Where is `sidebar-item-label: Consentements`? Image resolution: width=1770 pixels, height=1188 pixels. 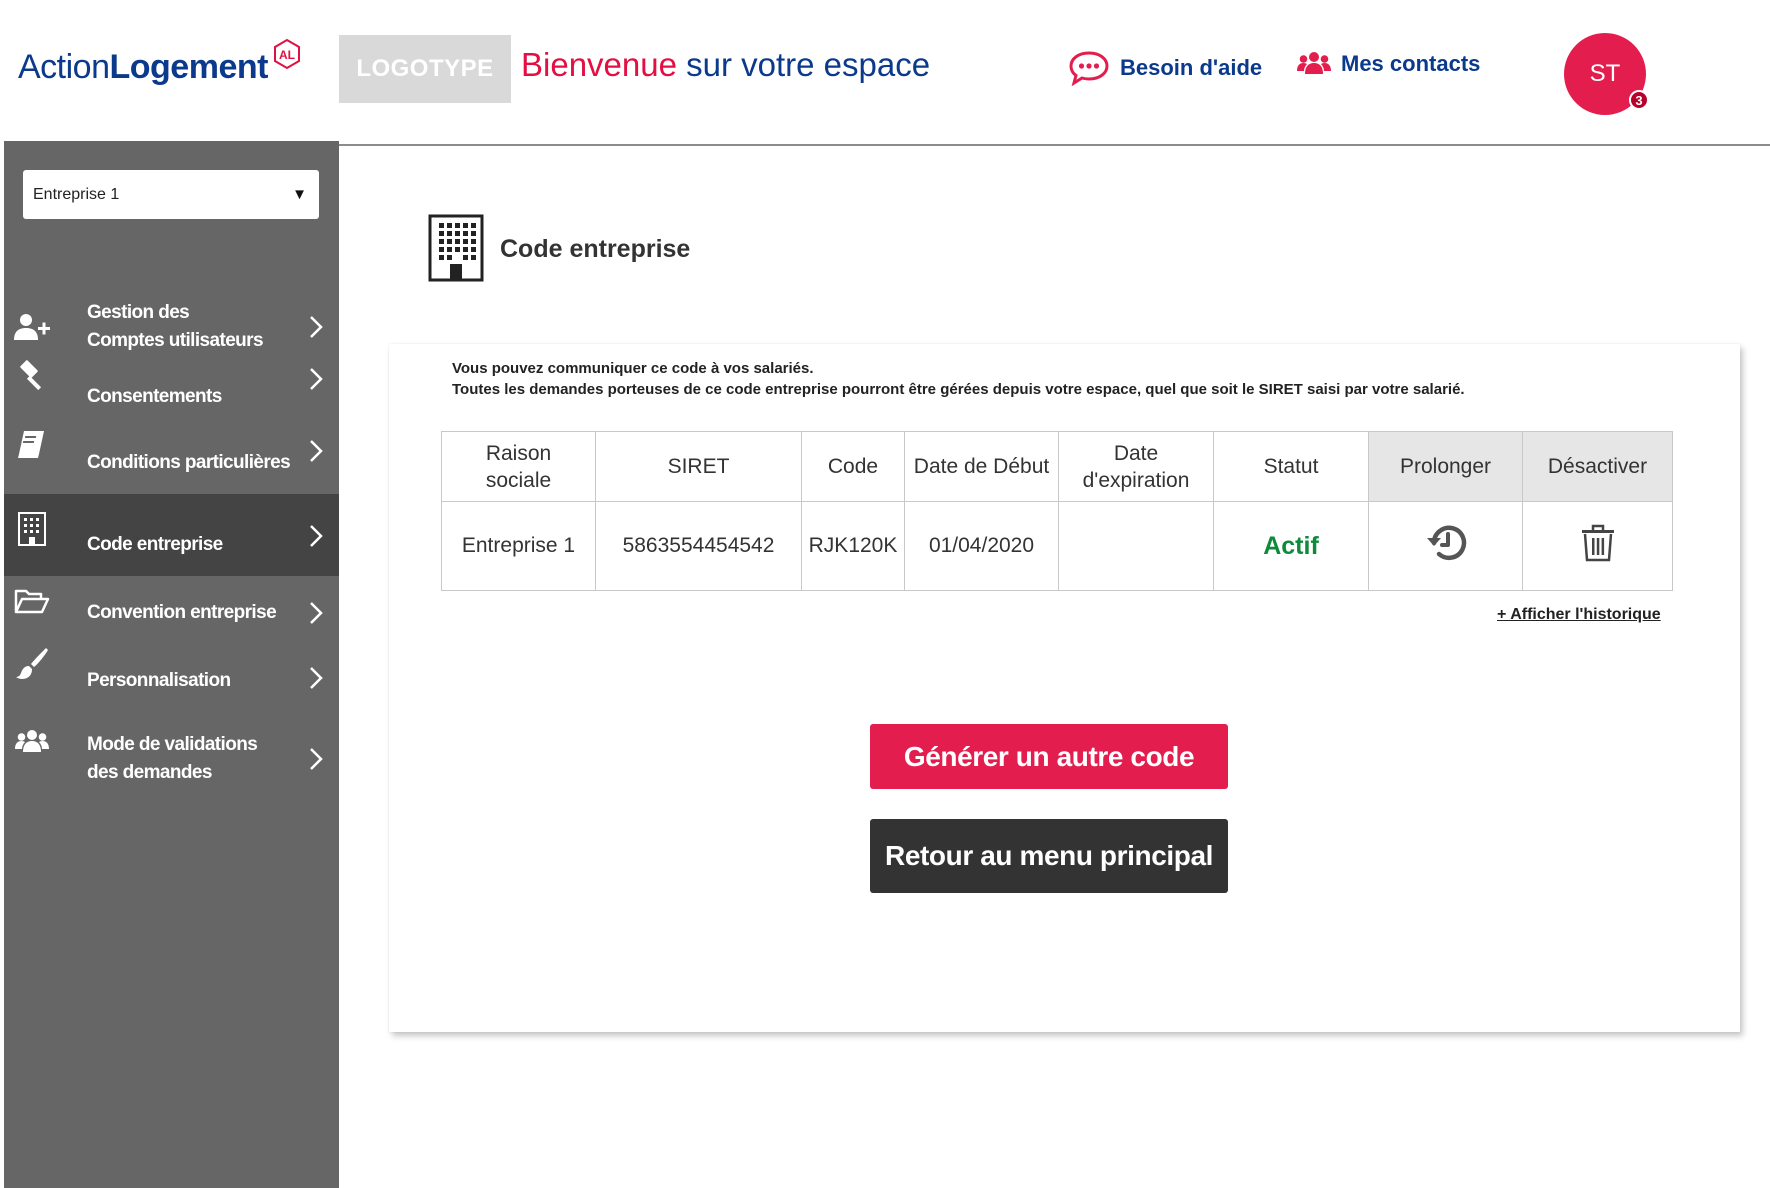
sidebar-item-label: Consentements is located at coordinates (154, 396).